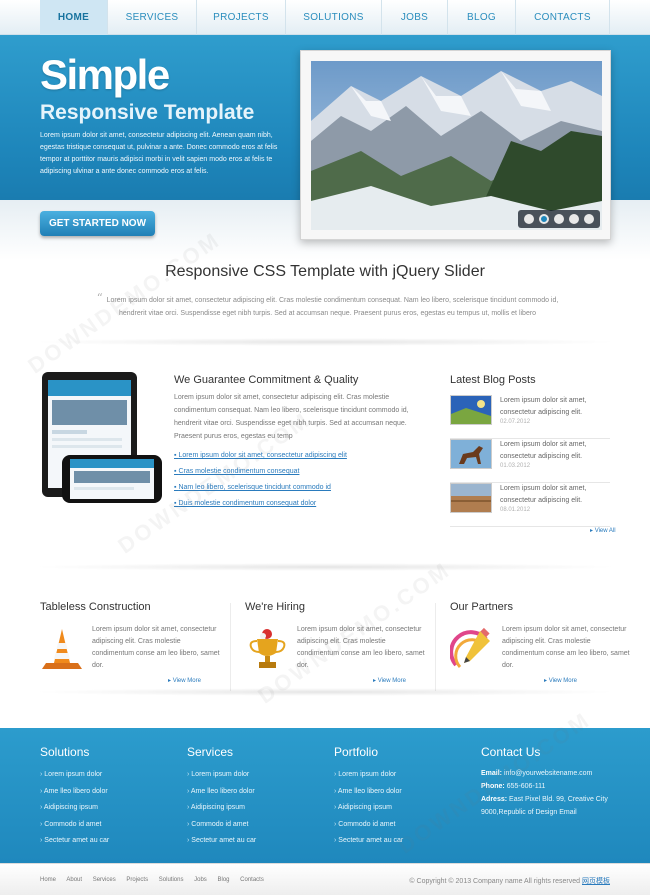  What do you see at coordinates (62, 649) in the screenshot?
I see `traffic-cone-icon` at bounding box center [62, 649].